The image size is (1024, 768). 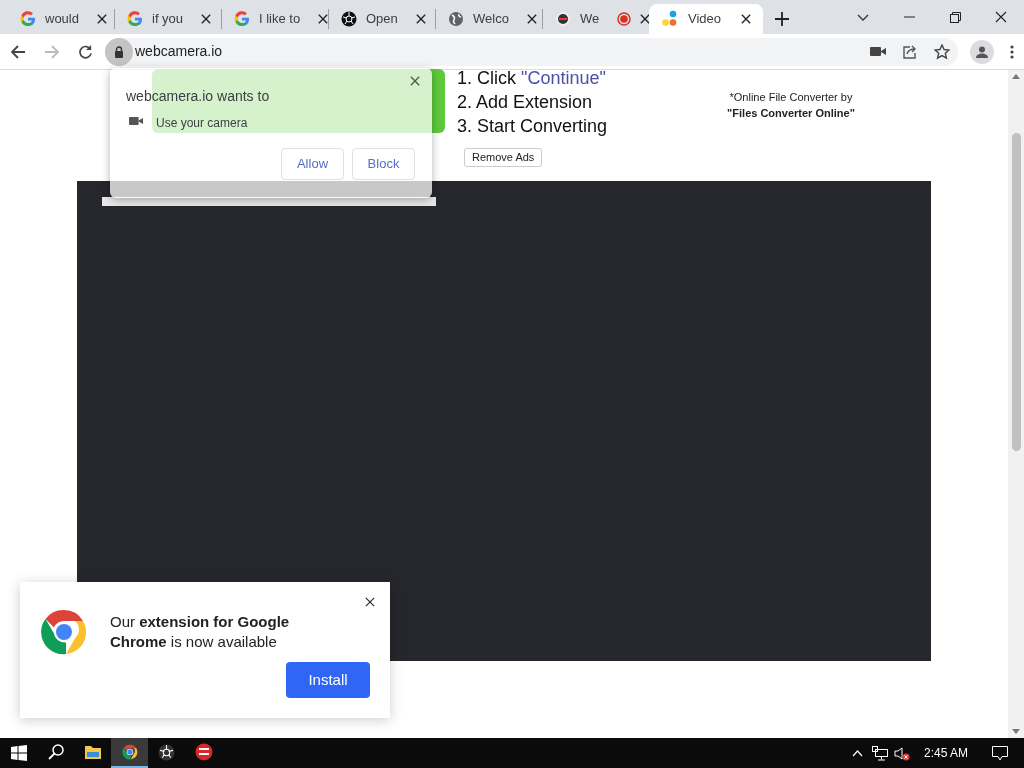 What do you see at coordinates (590, 19) in the screenshot?
I see `tab-title: We` at bounding box center [590, 19].